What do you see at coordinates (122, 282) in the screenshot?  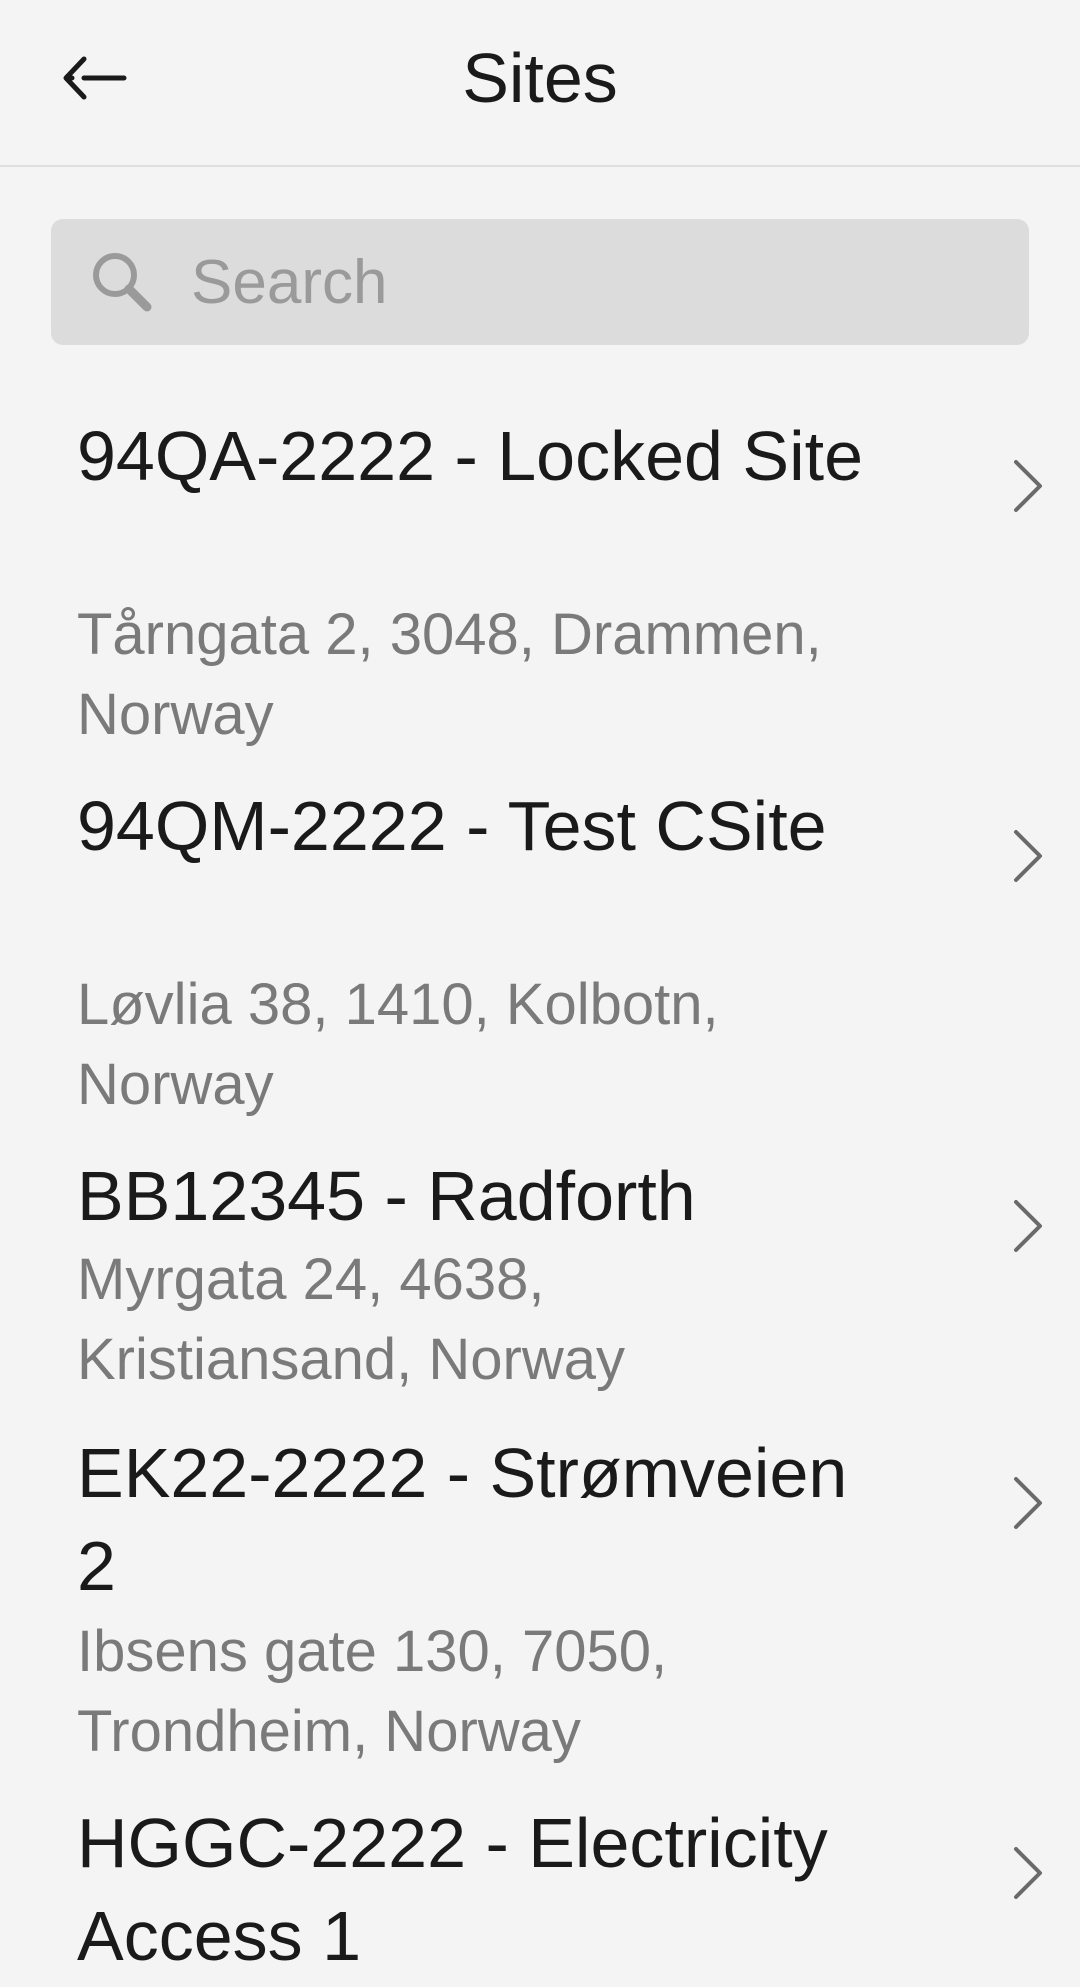 I see `search-icon` at bounding box center [122, 282].